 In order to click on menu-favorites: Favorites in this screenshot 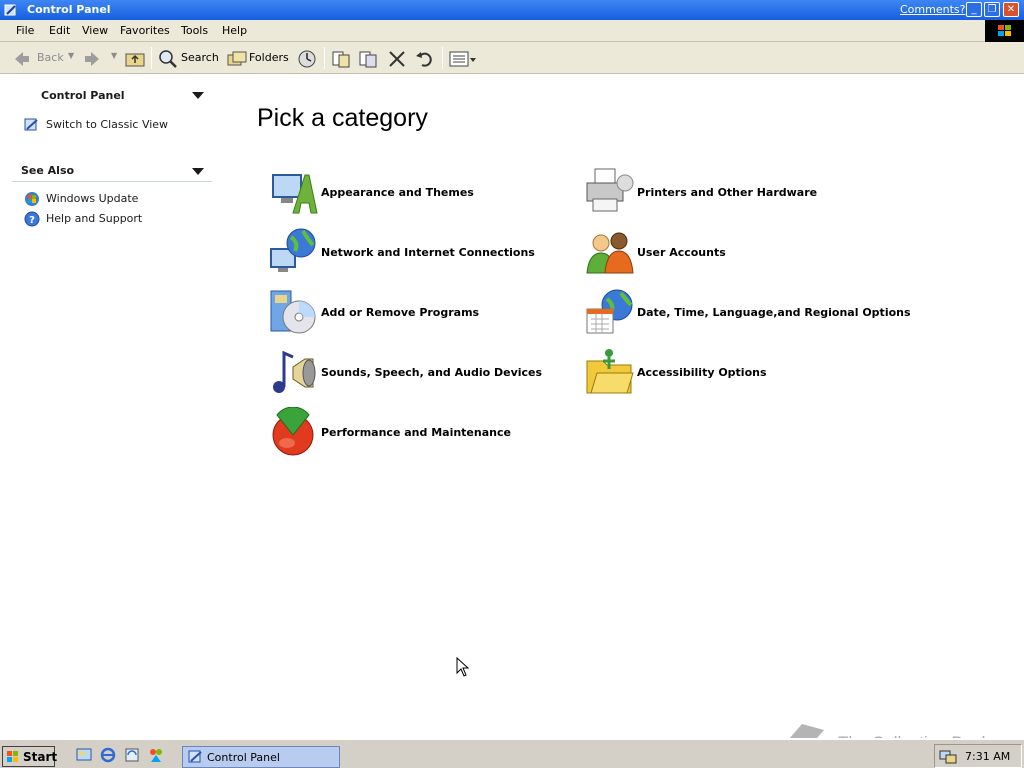, I will do `click(145, 30)`.